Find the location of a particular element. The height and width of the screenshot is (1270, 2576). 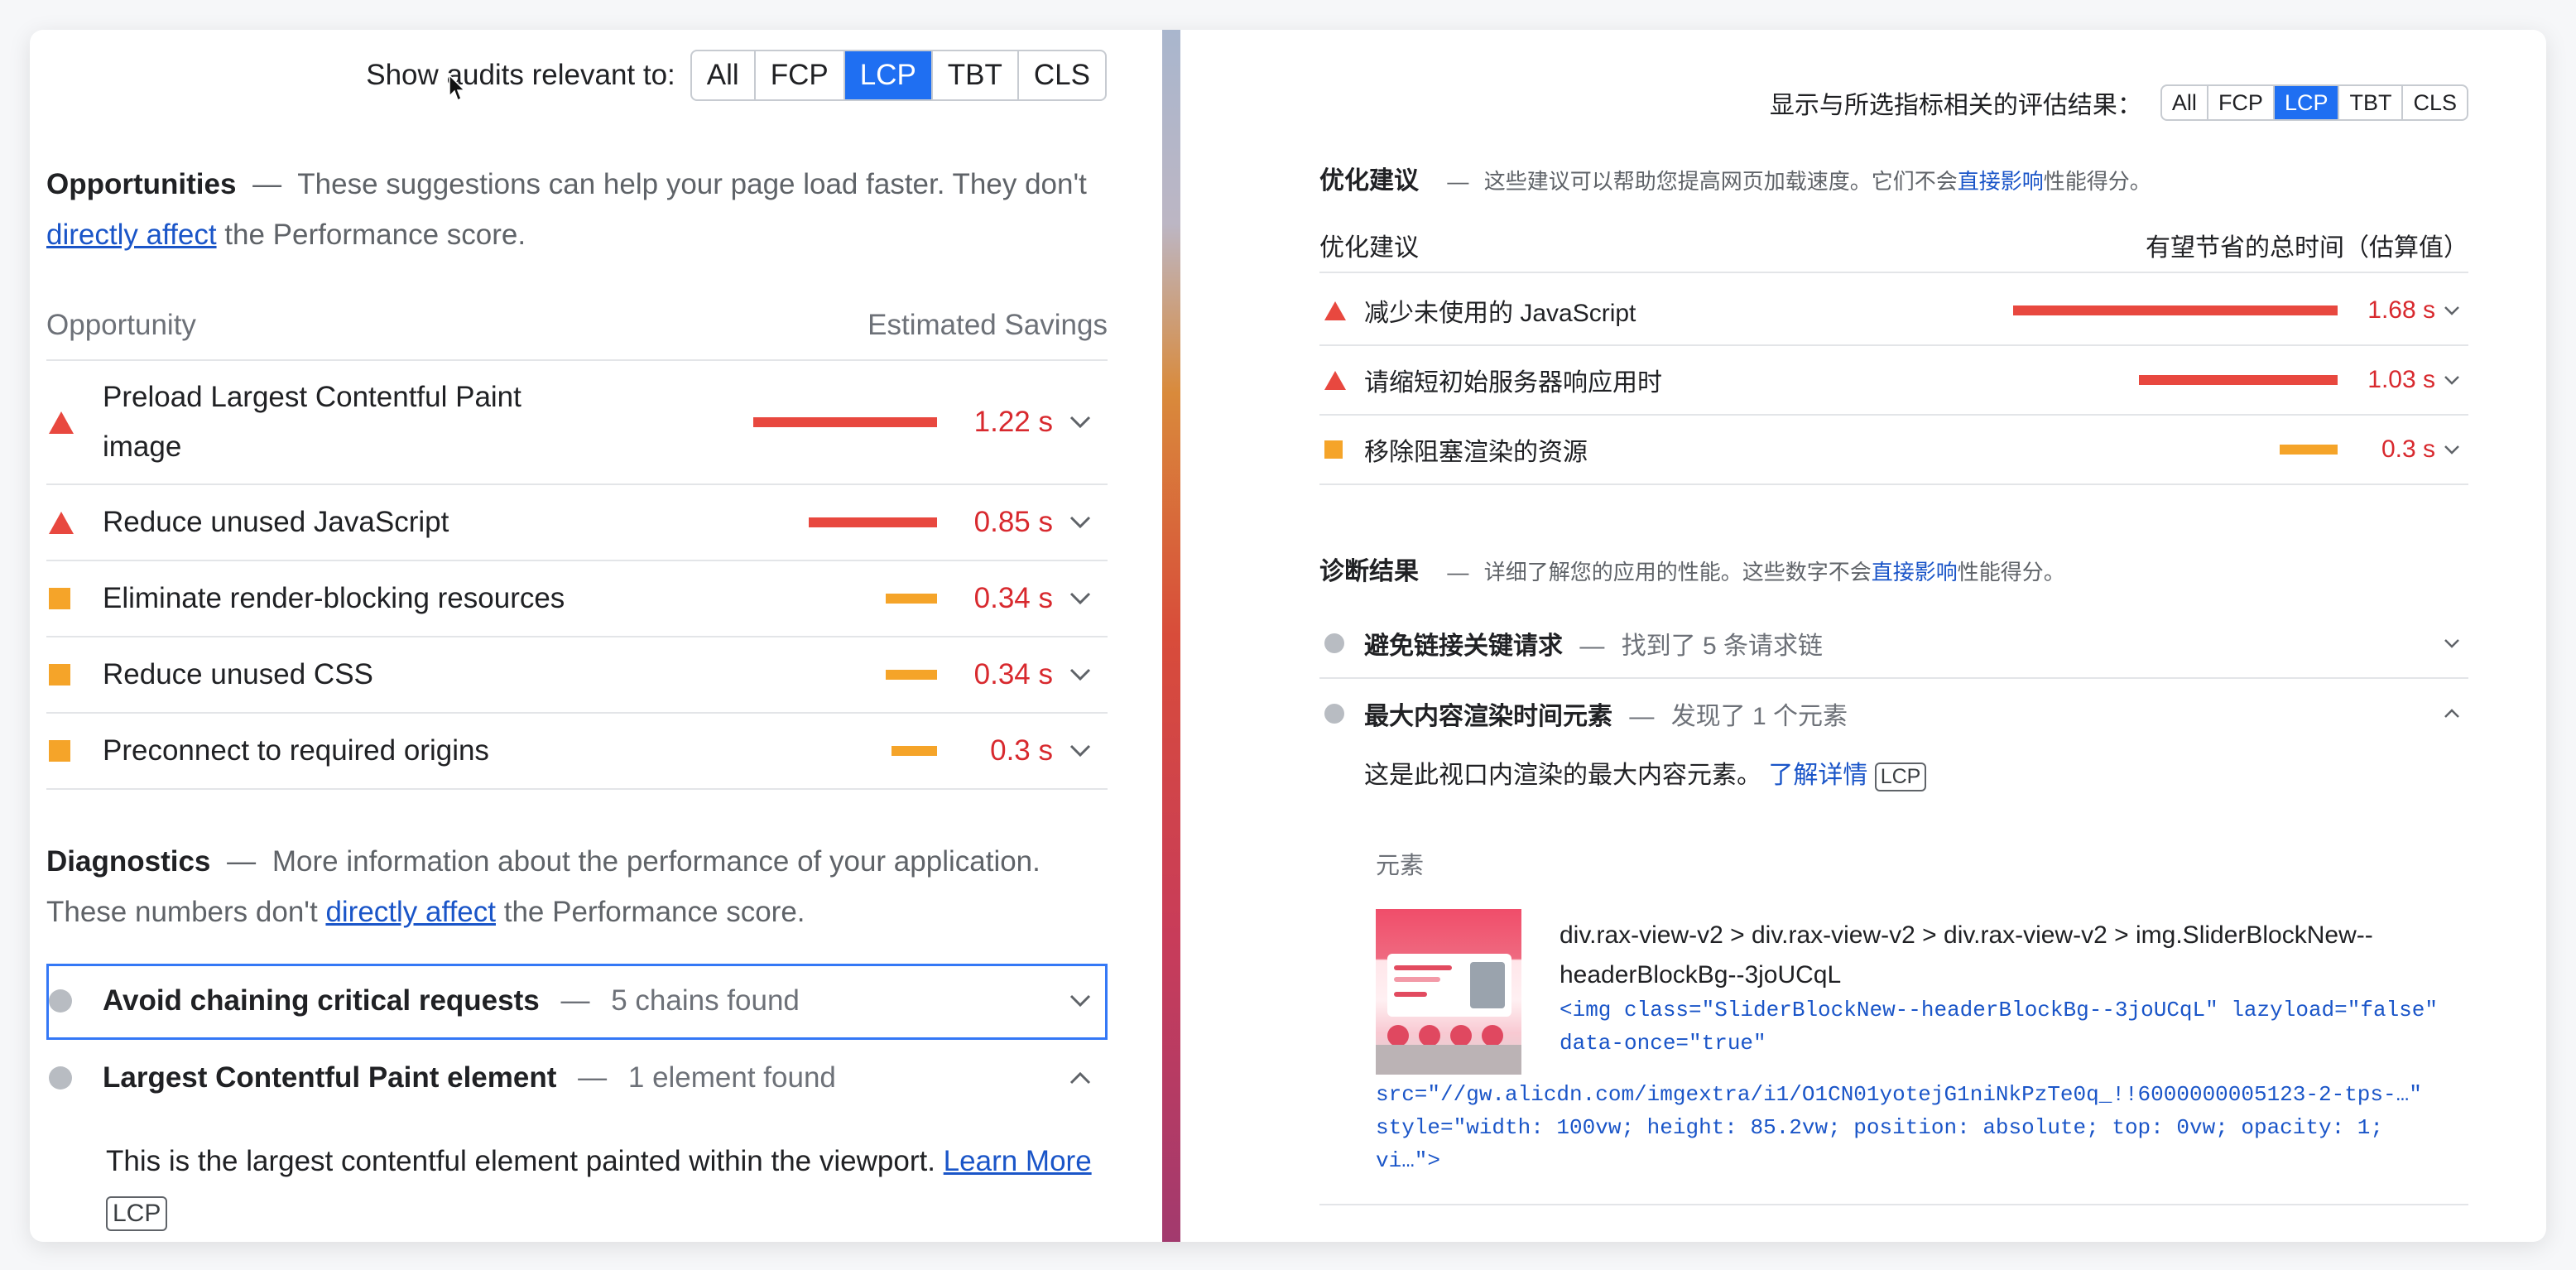

opportunity-row-unused-css: Reduce unused CSS 0.34 s is located at coordinates (577, 675).